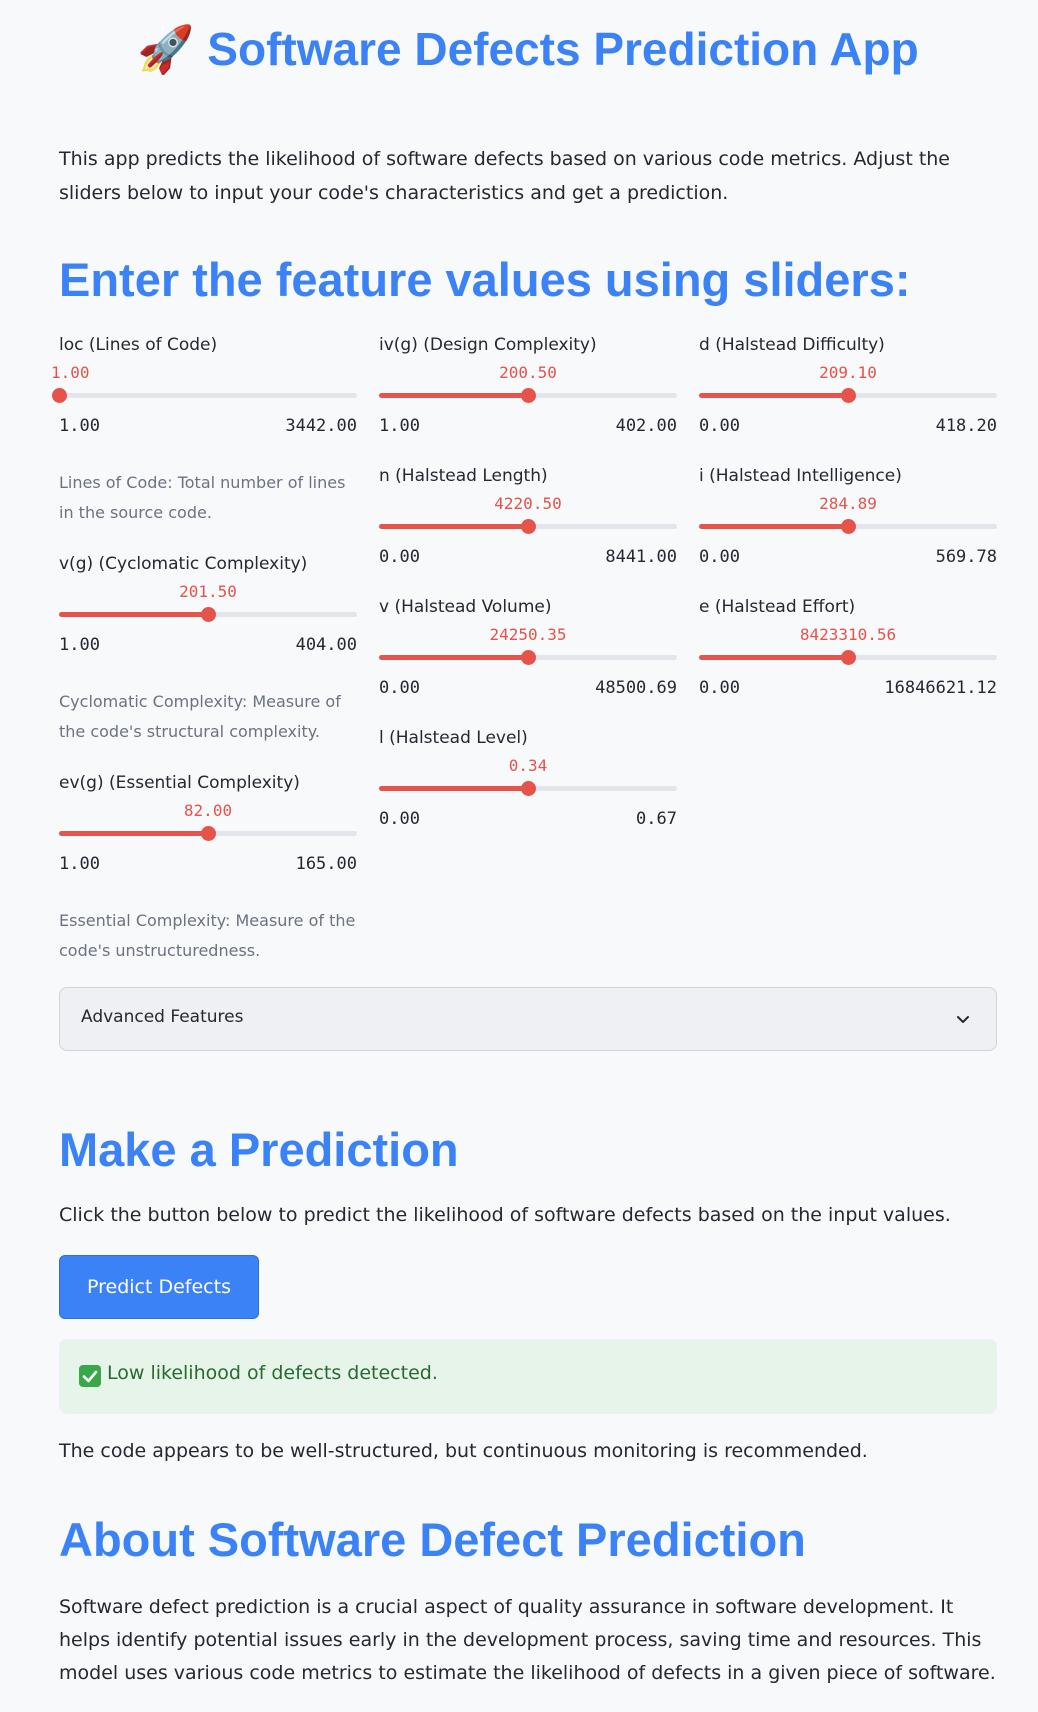  What do you see at coordinates (179, 783) in the screenshot?
I see `slider-label: ev(g) (Essential Complexity)` at bounding box center [179, 783].